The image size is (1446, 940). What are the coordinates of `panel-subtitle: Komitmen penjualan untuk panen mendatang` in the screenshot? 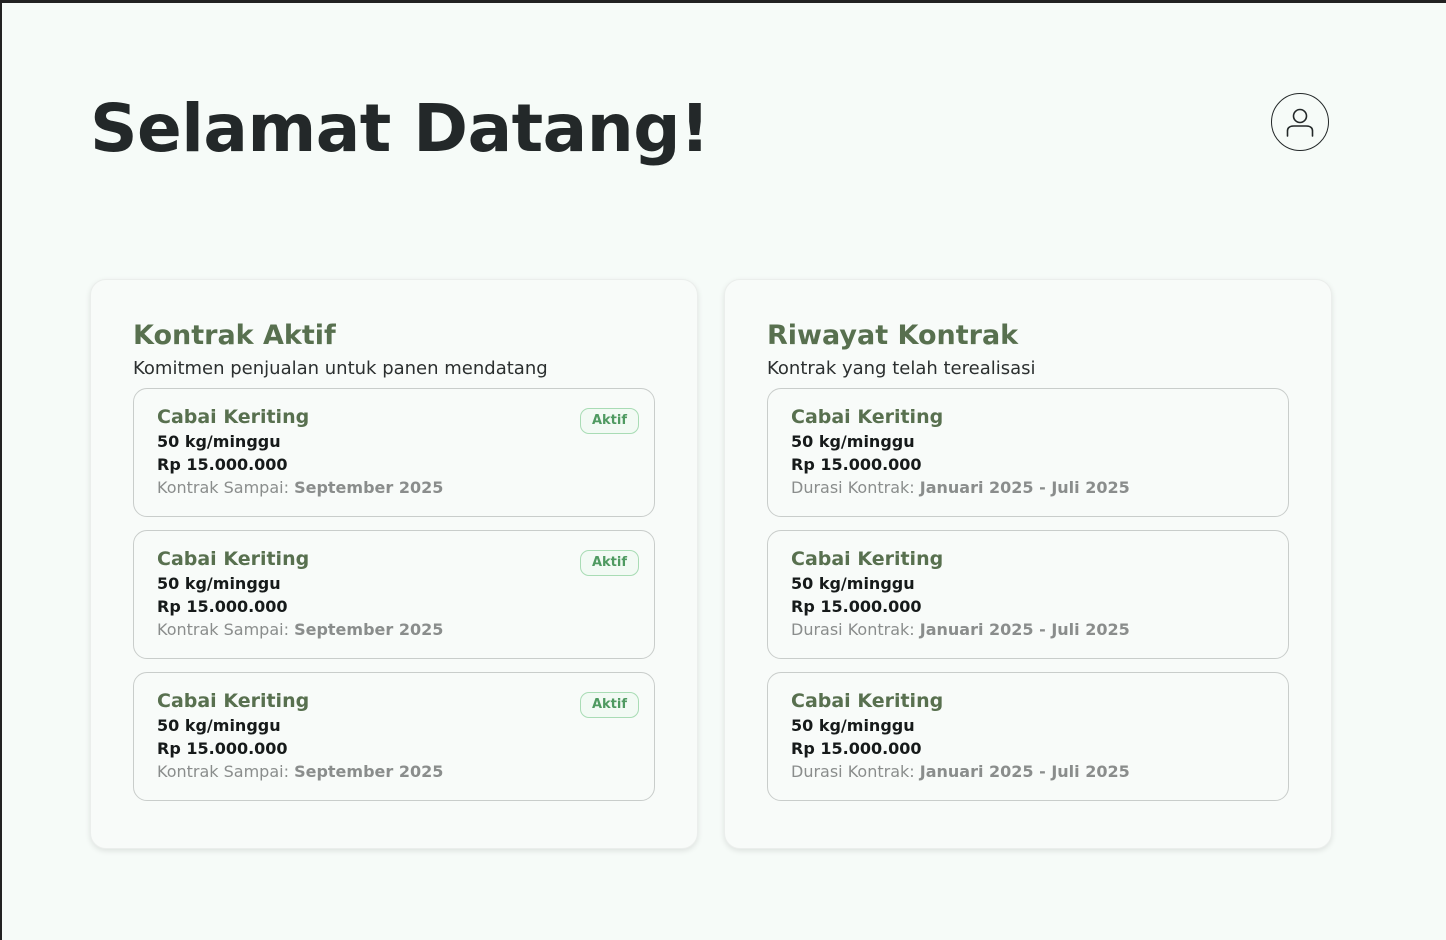 It's located at (340, 369).